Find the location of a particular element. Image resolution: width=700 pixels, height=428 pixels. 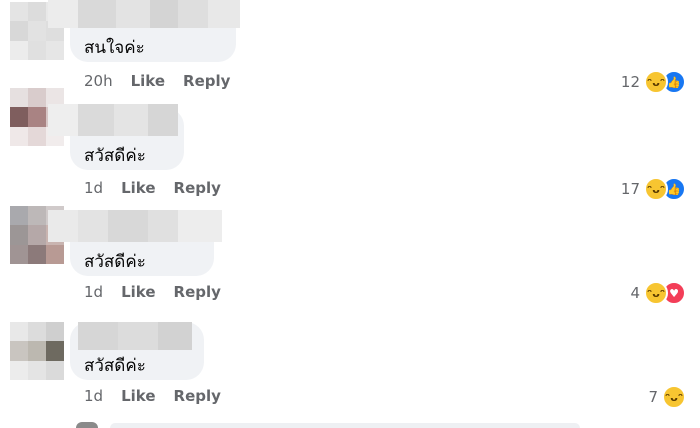

reaction-count: 17 is located at coordinates (630, 189).